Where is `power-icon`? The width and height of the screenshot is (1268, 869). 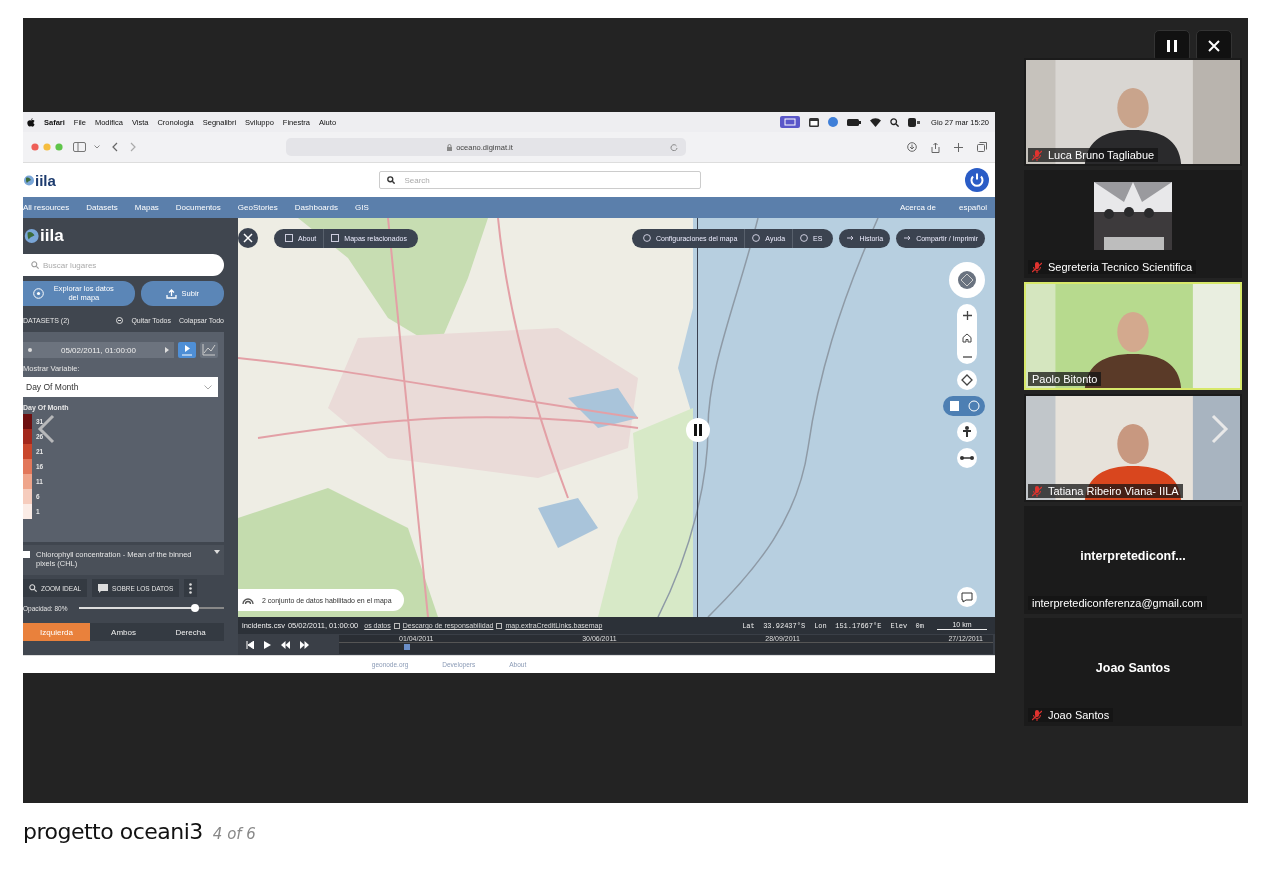
power-icon is located at coordinates (977, 180).